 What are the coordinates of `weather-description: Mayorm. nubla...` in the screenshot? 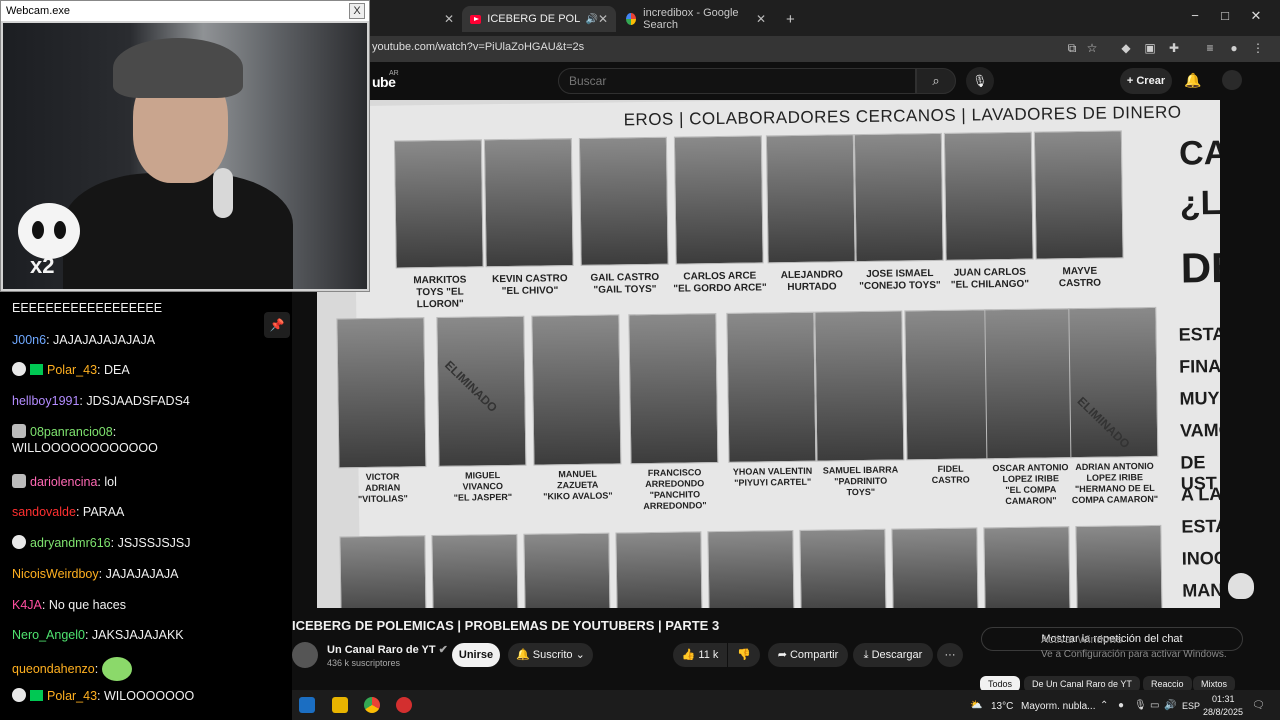 It's located at (1058, 706).